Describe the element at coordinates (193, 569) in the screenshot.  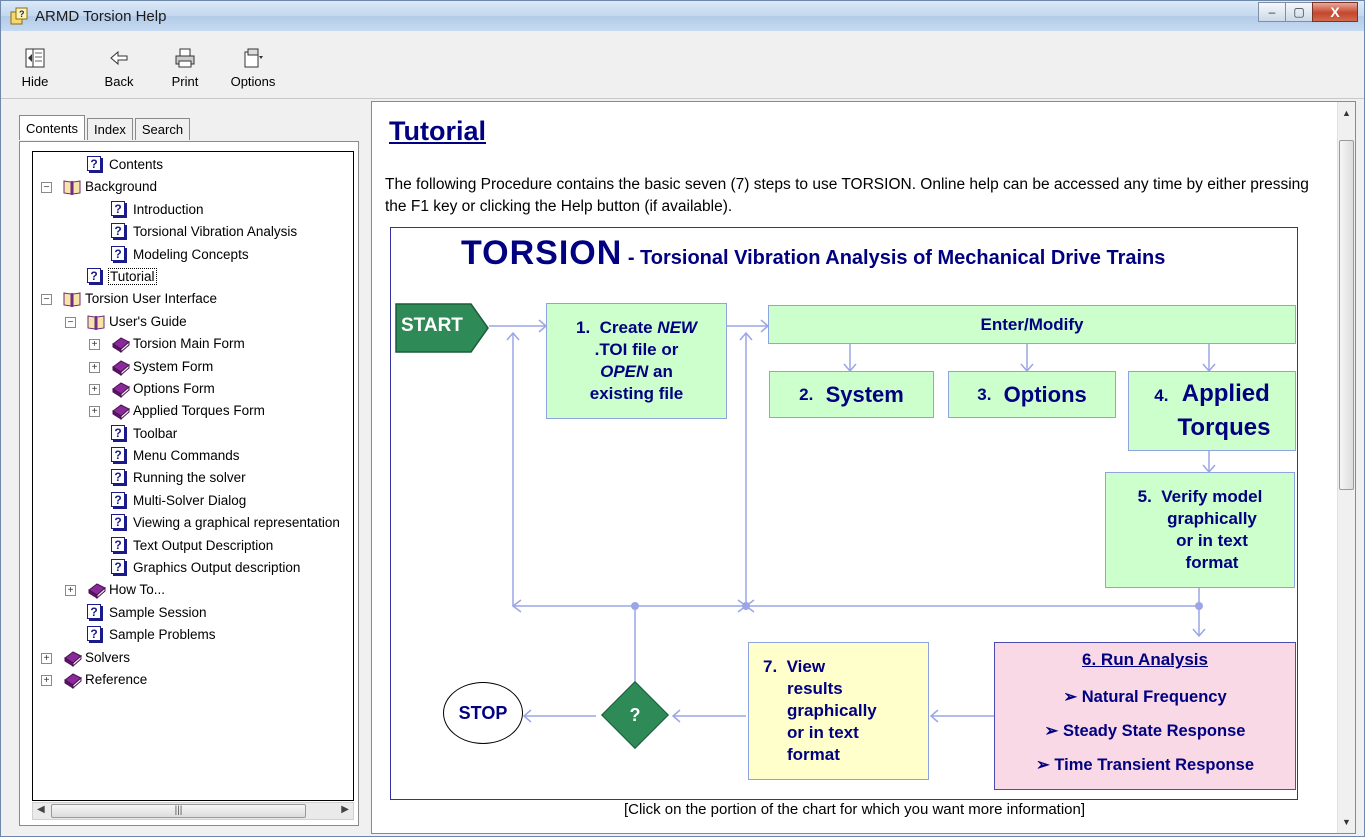
I see `tree-item: ? Graphics Output description` at that location.